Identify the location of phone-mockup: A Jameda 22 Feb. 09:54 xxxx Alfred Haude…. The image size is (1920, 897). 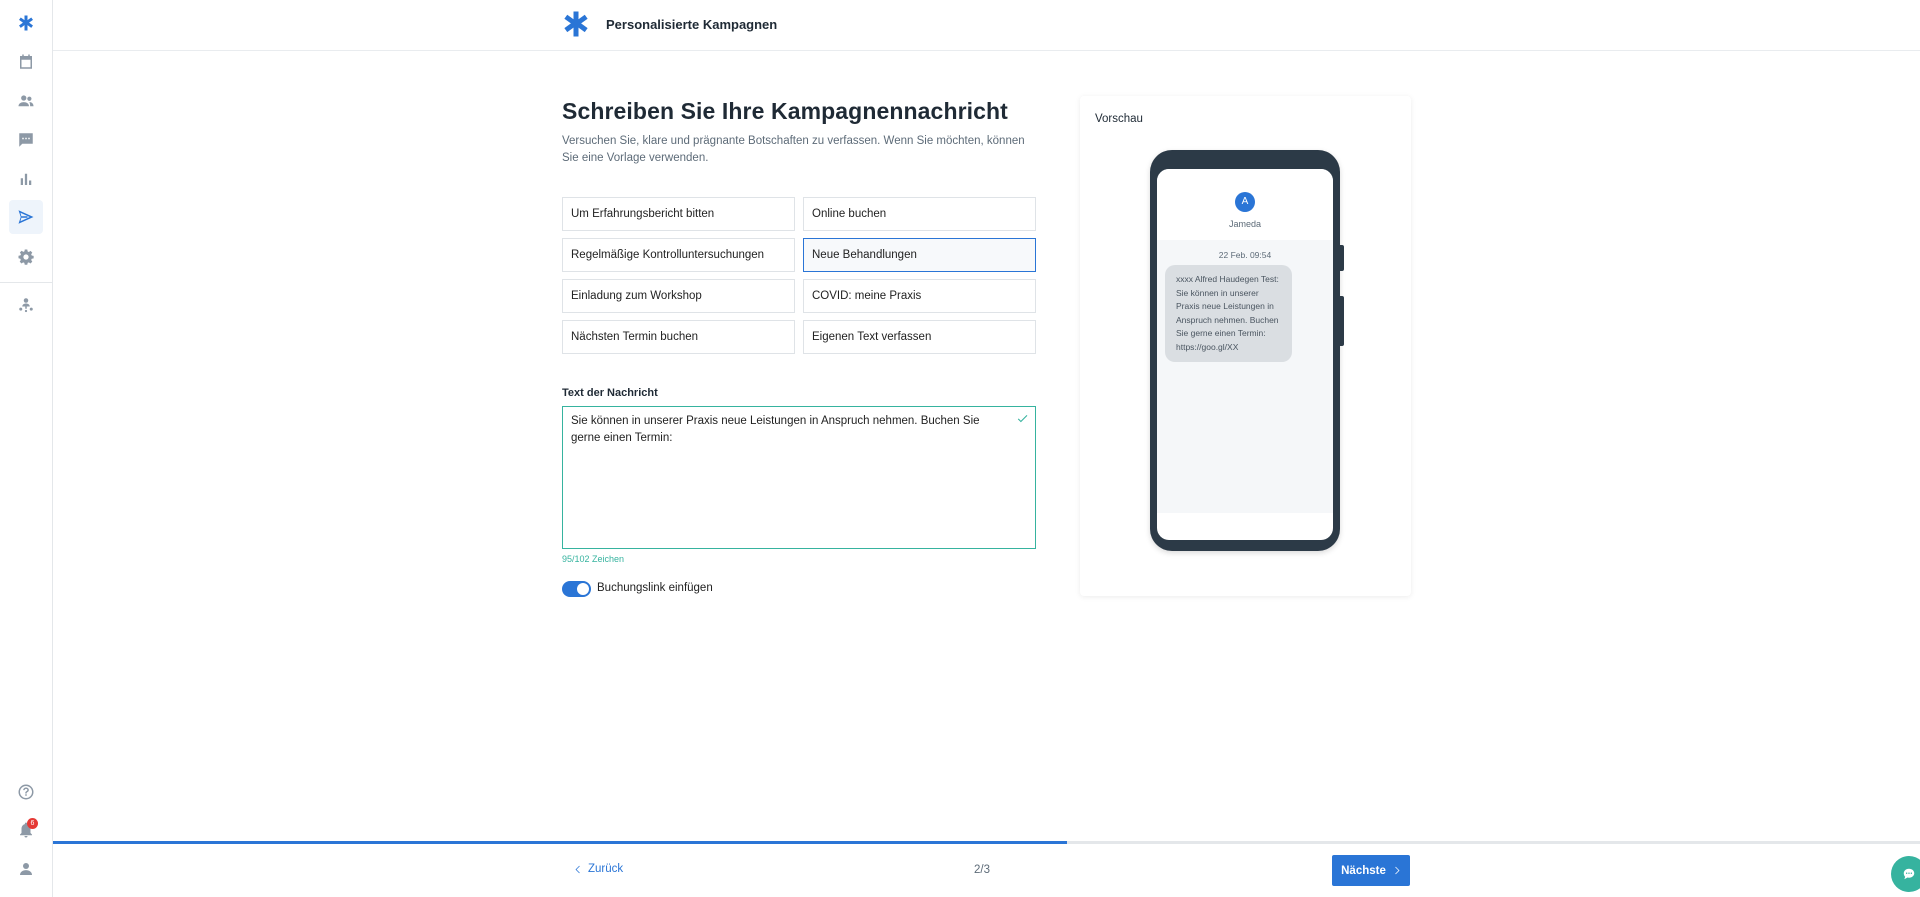
(1247, 350).